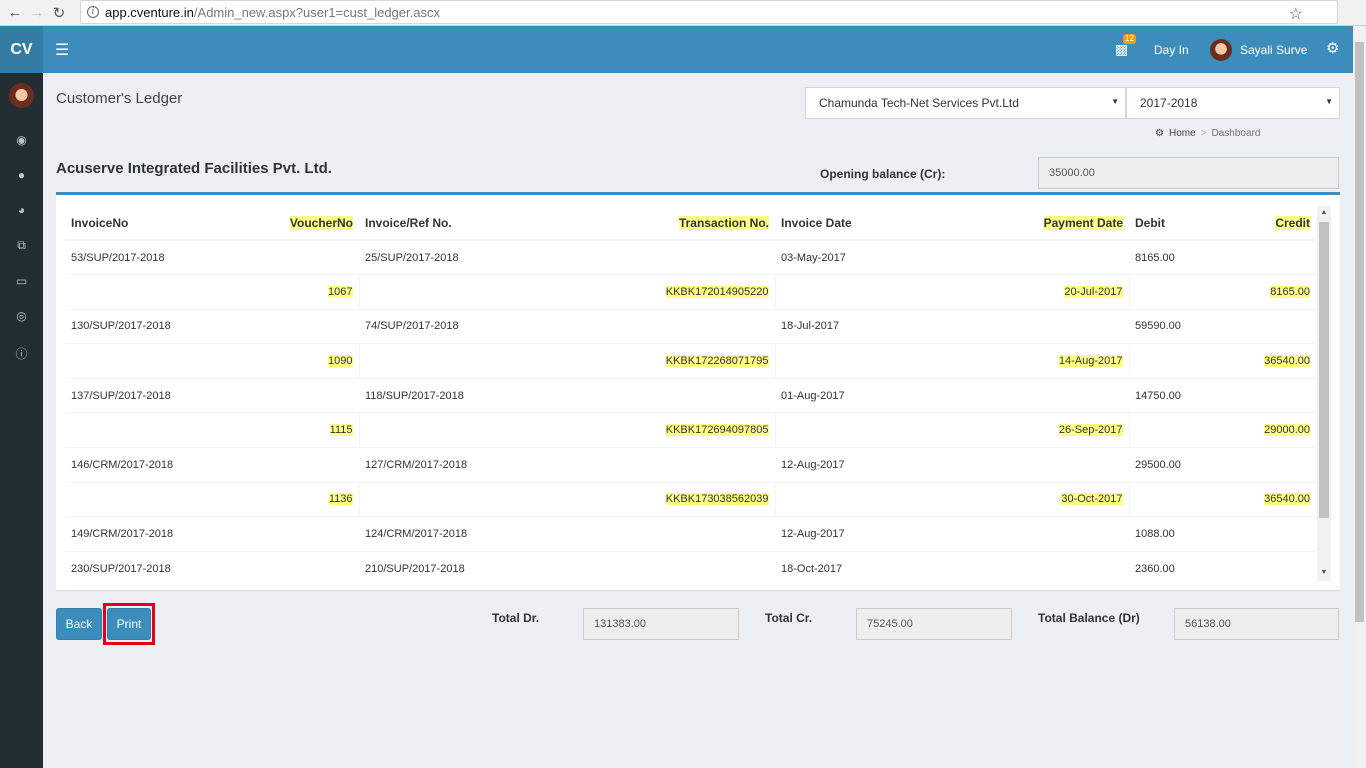 The width and height of the screenshot is (1366, 768). Describe the element at coordinates (952, 395) in the screenshot. I see `invoice-date-cell: 01-Aug-2017` at that location.